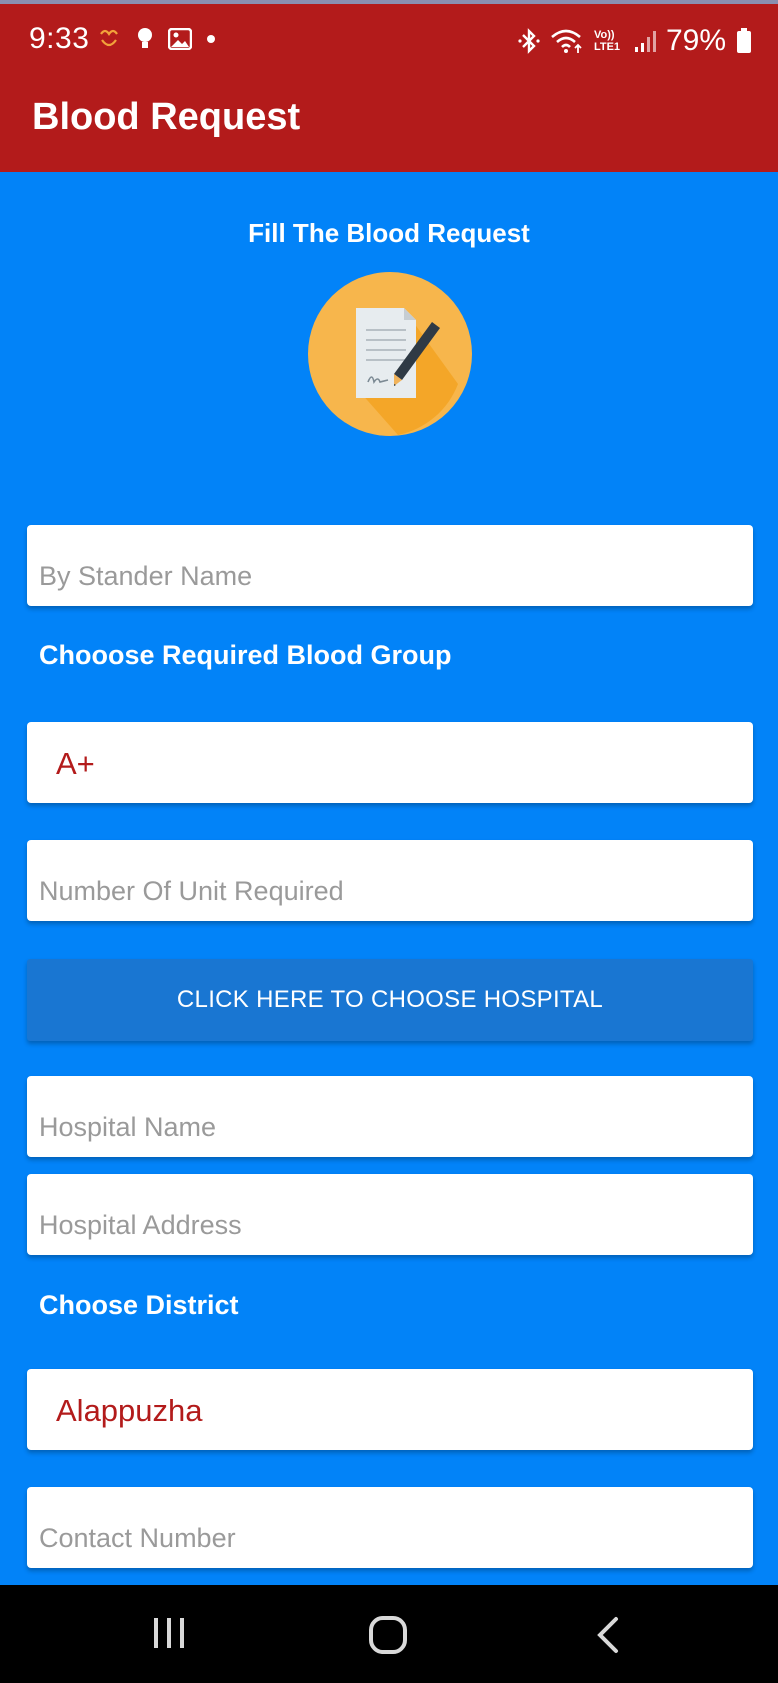 The width and height of the screenshot is (778, 1683). I want to click on blood-group-select: A+, so click(390, 762).